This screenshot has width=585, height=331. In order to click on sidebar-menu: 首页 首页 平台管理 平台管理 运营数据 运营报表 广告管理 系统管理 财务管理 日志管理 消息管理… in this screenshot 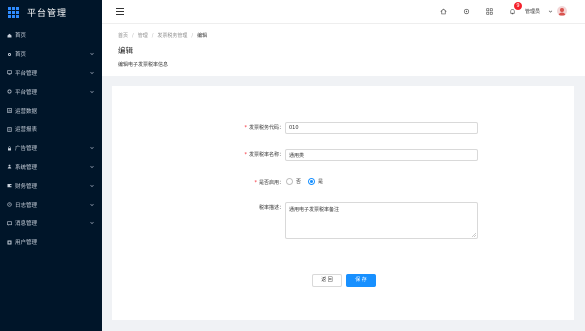, I will do `click(51, 139)`.